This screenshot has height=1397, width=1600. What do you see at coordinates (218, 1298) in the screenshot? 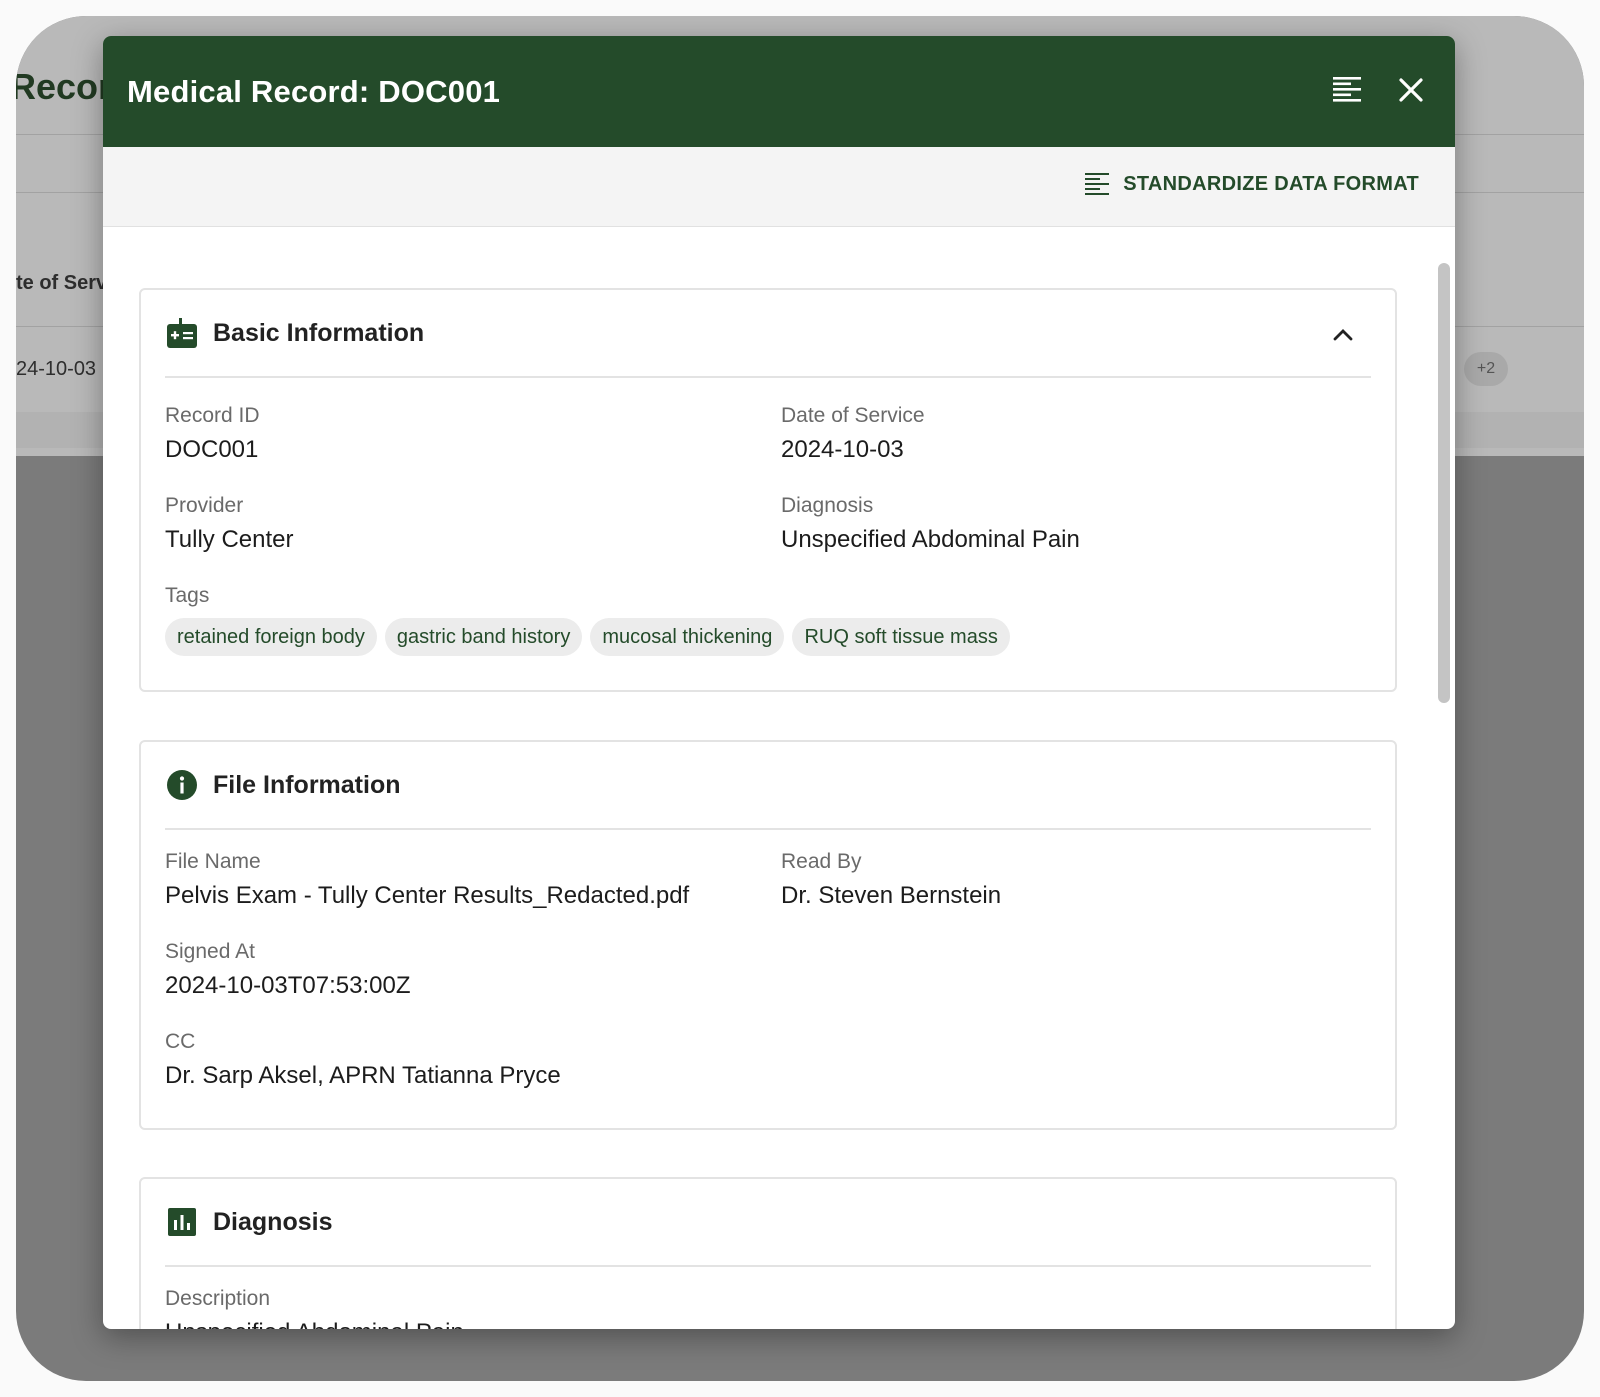
I see `field-label: Description` at bounding box center [218, 1298].